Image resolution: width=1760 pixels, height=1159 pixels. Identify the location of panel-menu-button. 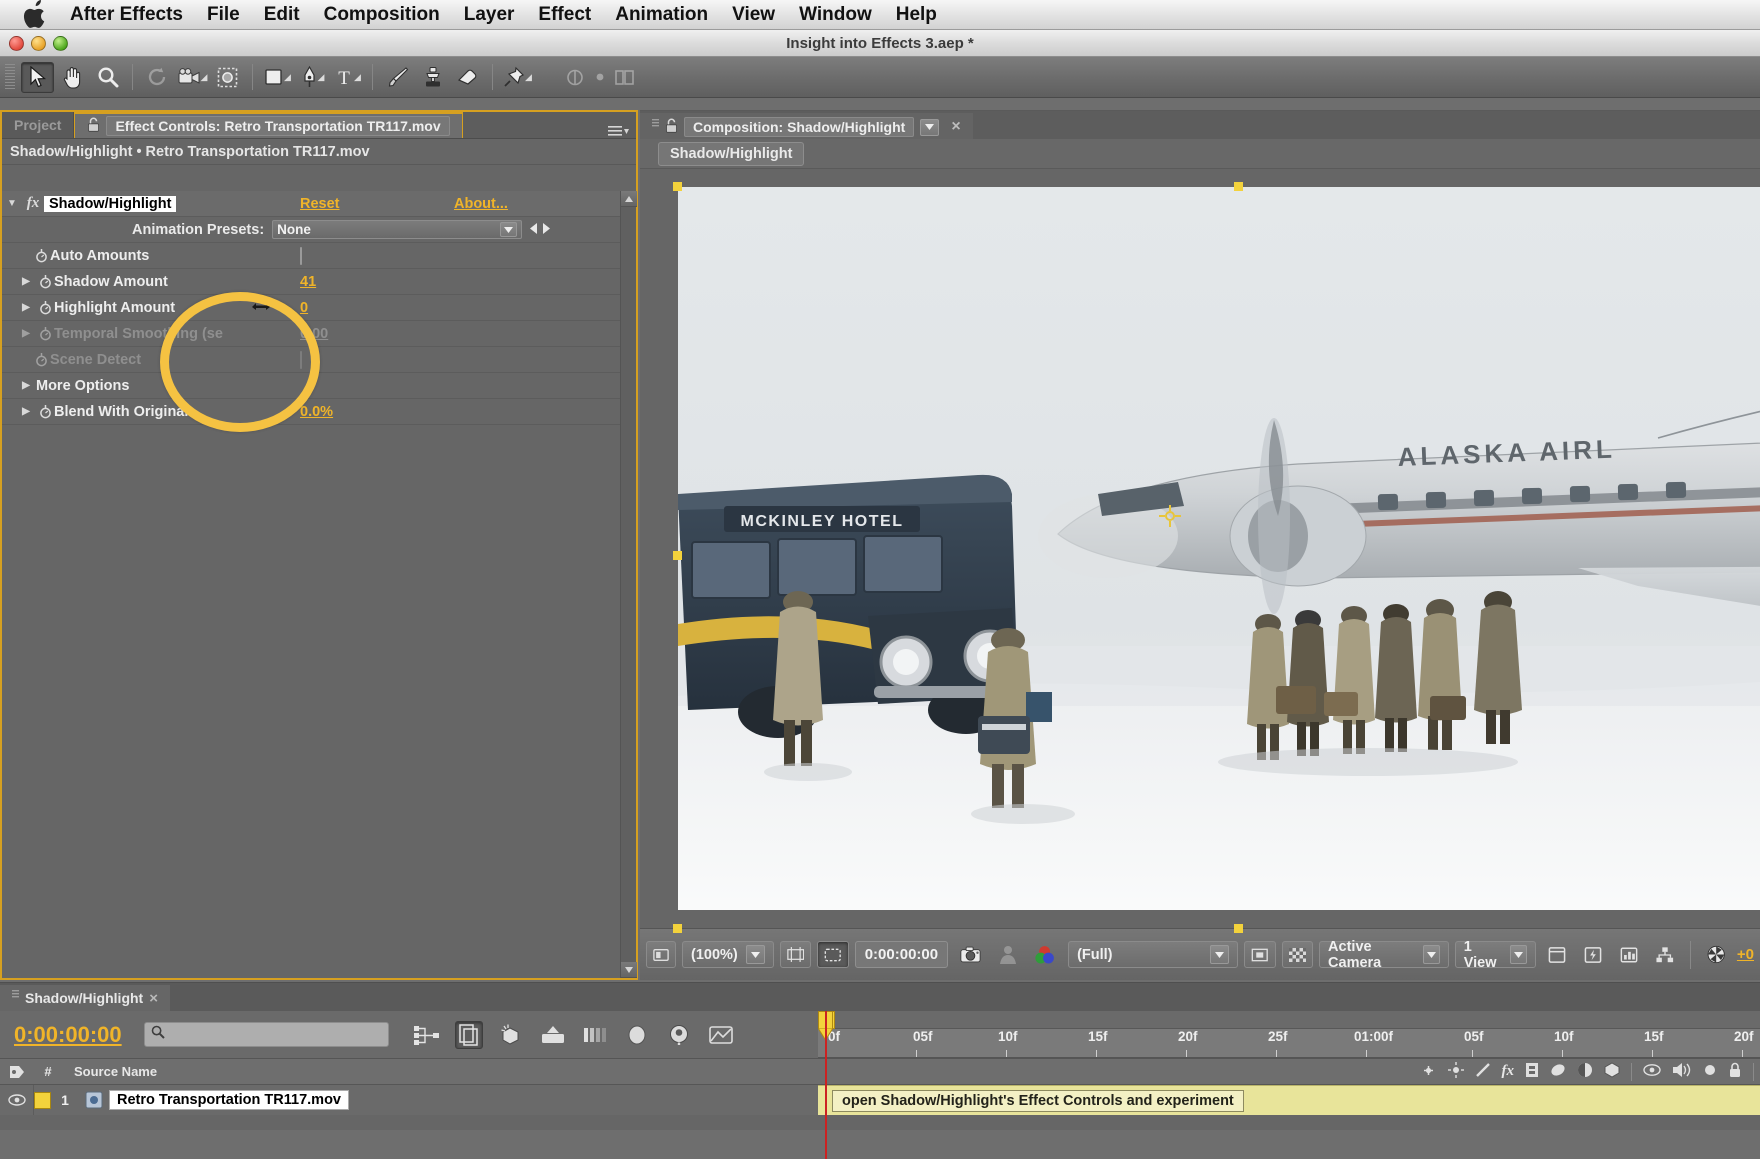
(619, 131).